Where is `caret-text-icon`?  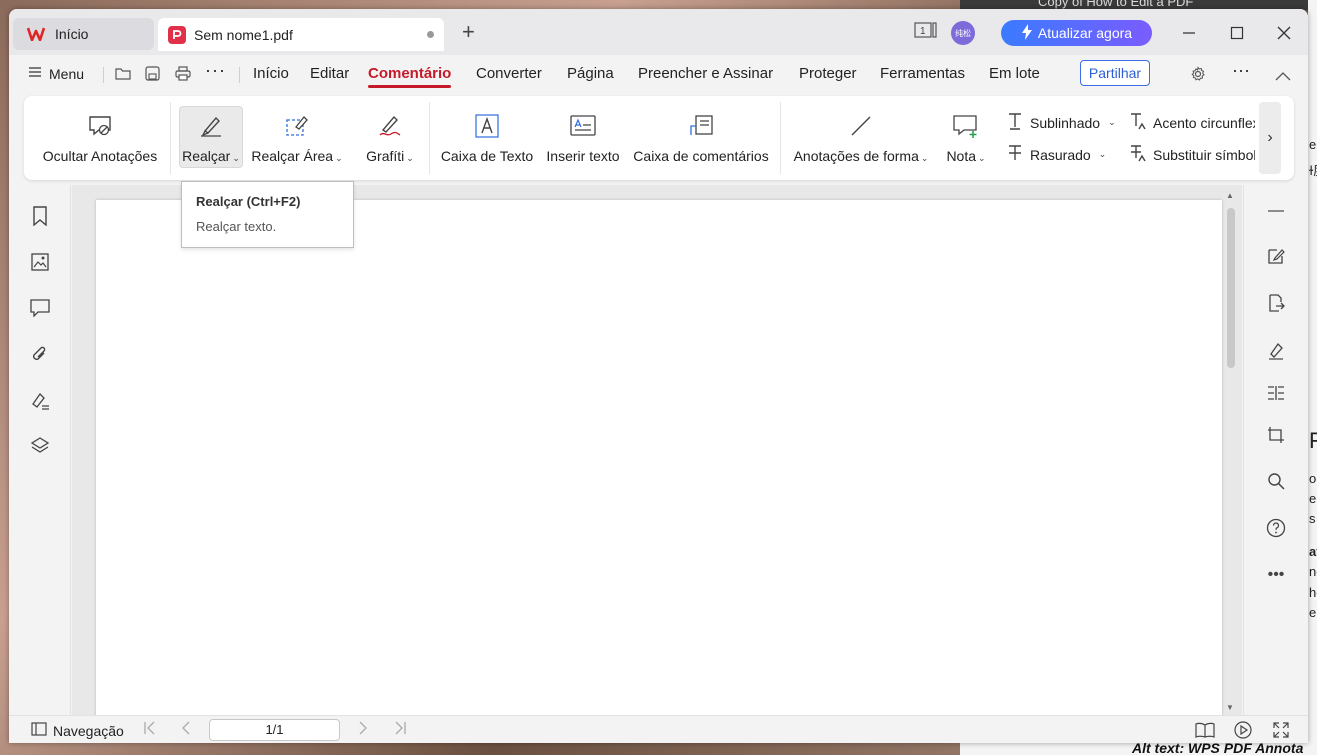 caret-text-icon is located at coordinates (1138, 122).